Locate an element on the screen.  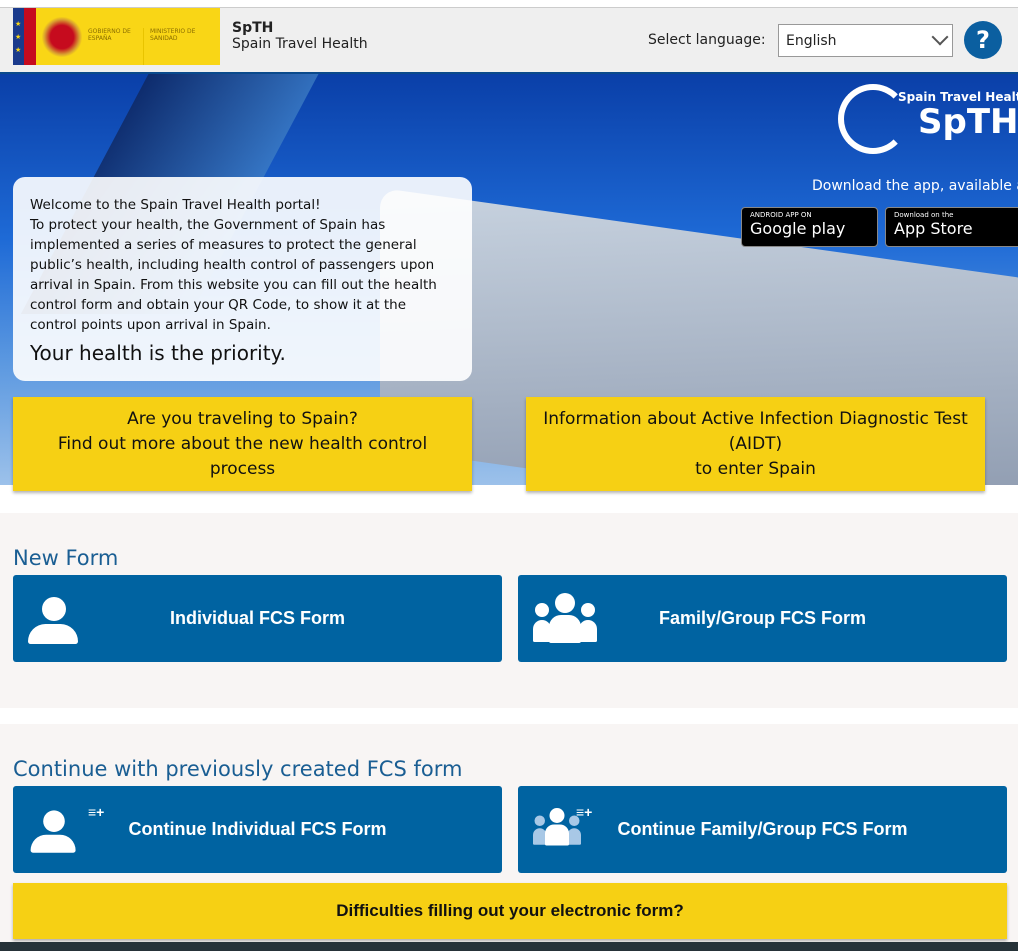
continue-group-button: ≡+ Continue Family/Group FCS Form is located at coordinates (762, 829).